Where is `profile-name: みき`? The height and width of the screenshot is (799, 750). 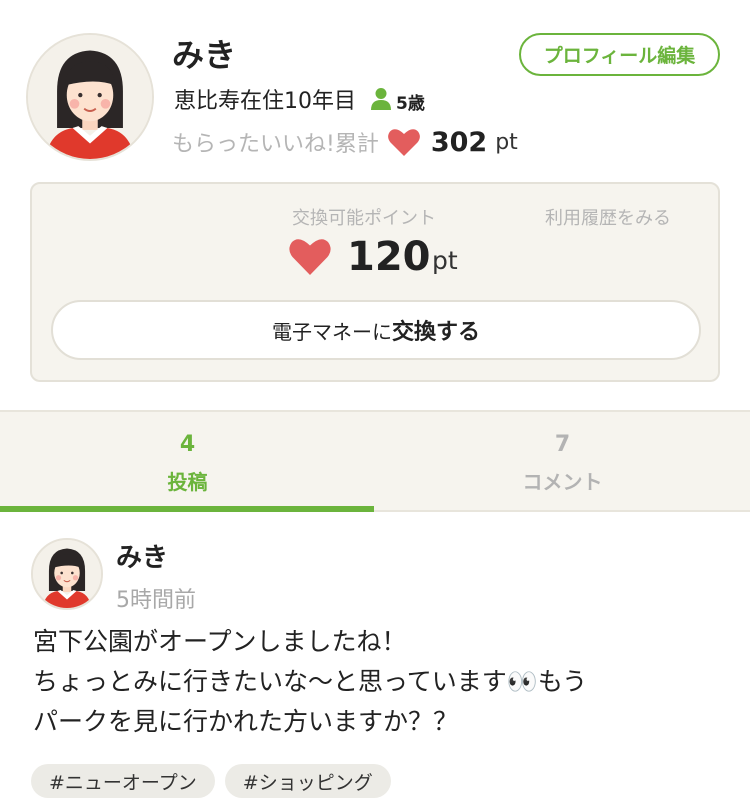 profile-name: みき is located at coordinates (204, 55).